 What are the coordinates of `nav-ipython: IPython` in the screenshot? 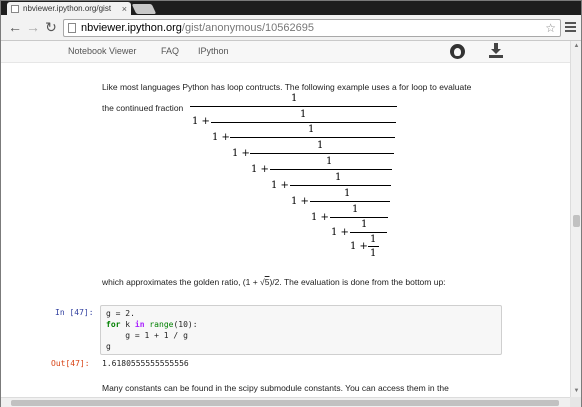 It's located at (213, 51).